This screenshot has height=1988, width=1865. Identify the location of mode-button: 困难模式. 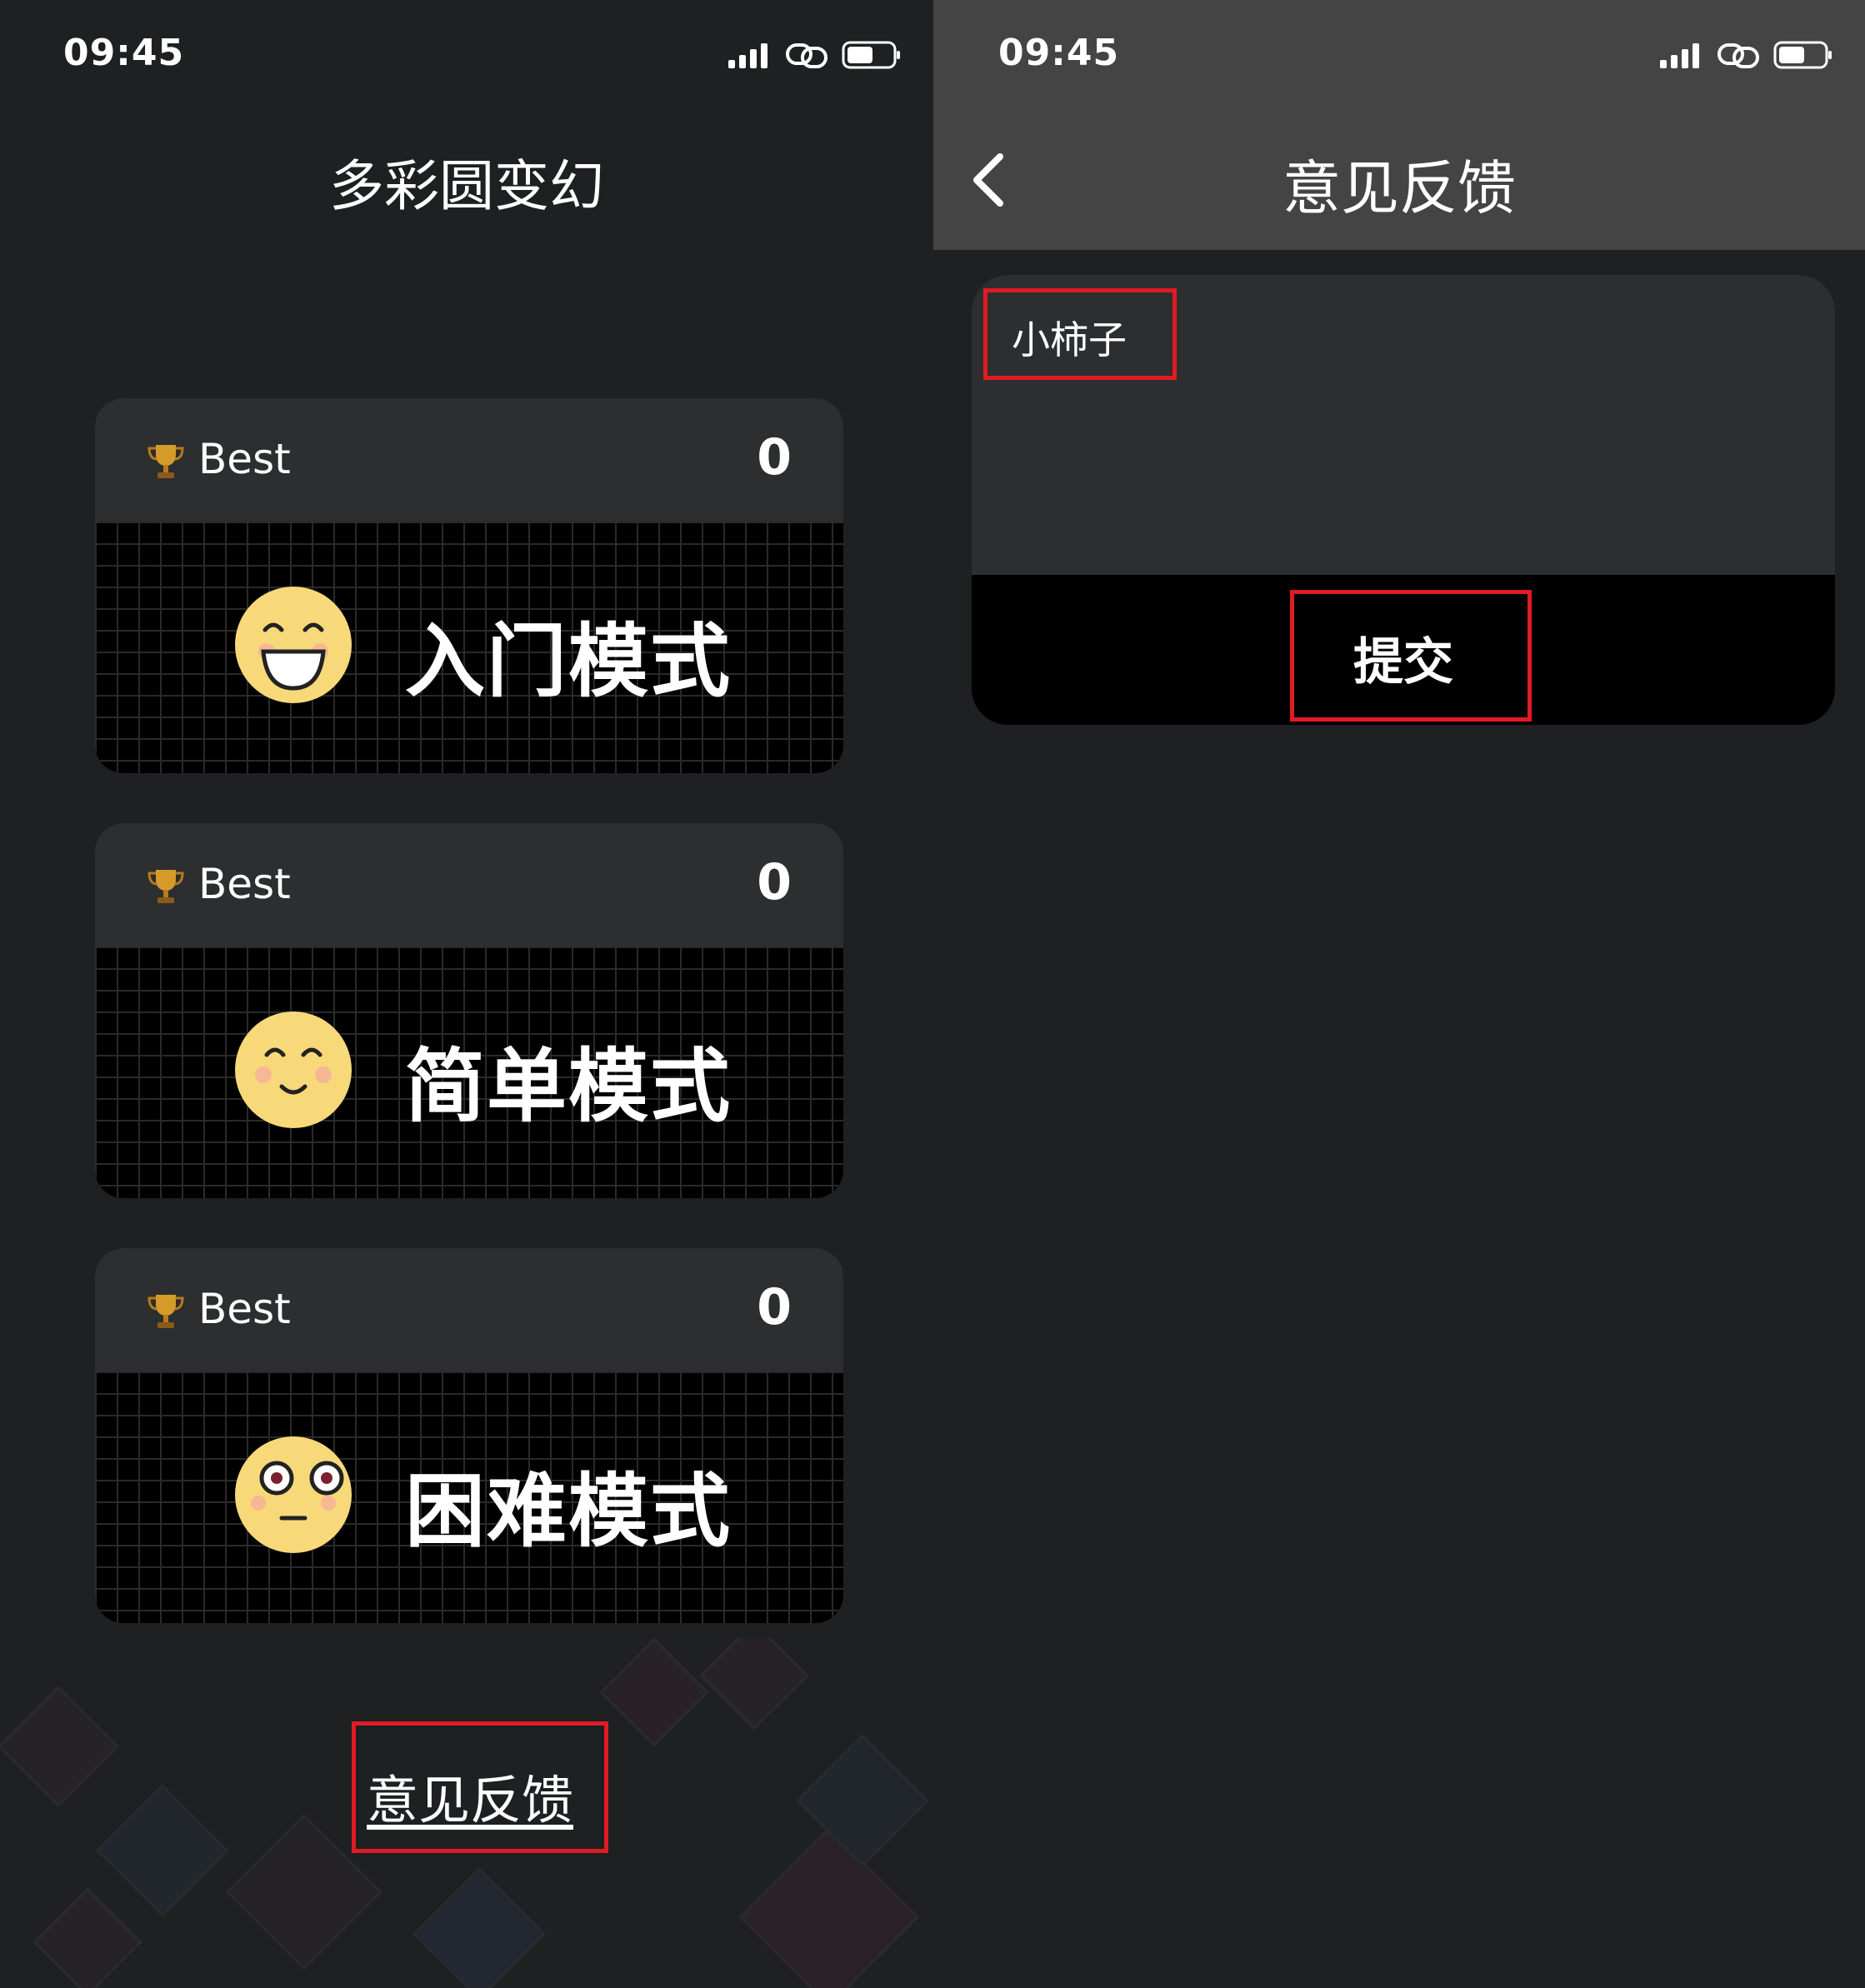
(469, 1497).